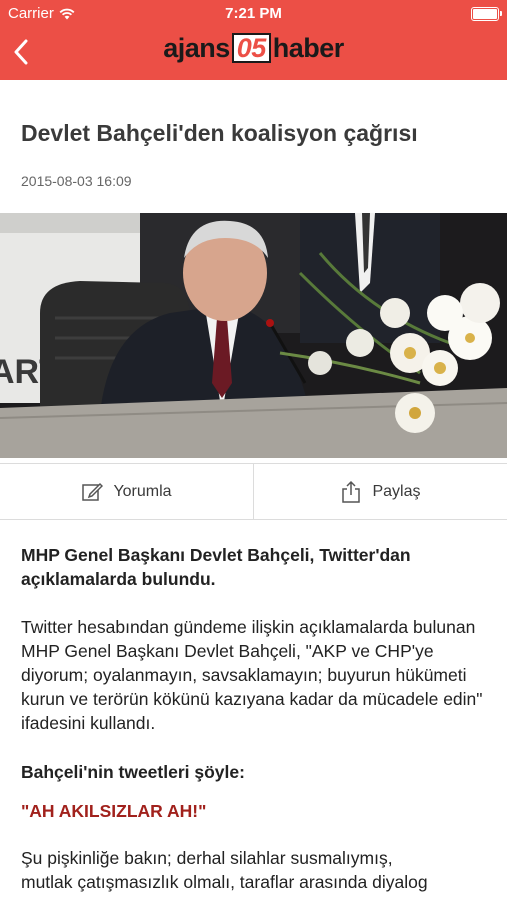 This screenshot has width=507, height=900. I want to click on comment-label: Yorumla, so click(142, 491).